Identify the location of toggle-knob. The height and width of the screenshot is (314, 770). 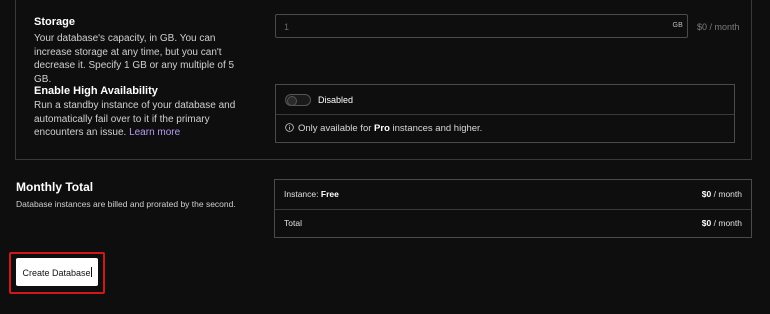
(292, 101).